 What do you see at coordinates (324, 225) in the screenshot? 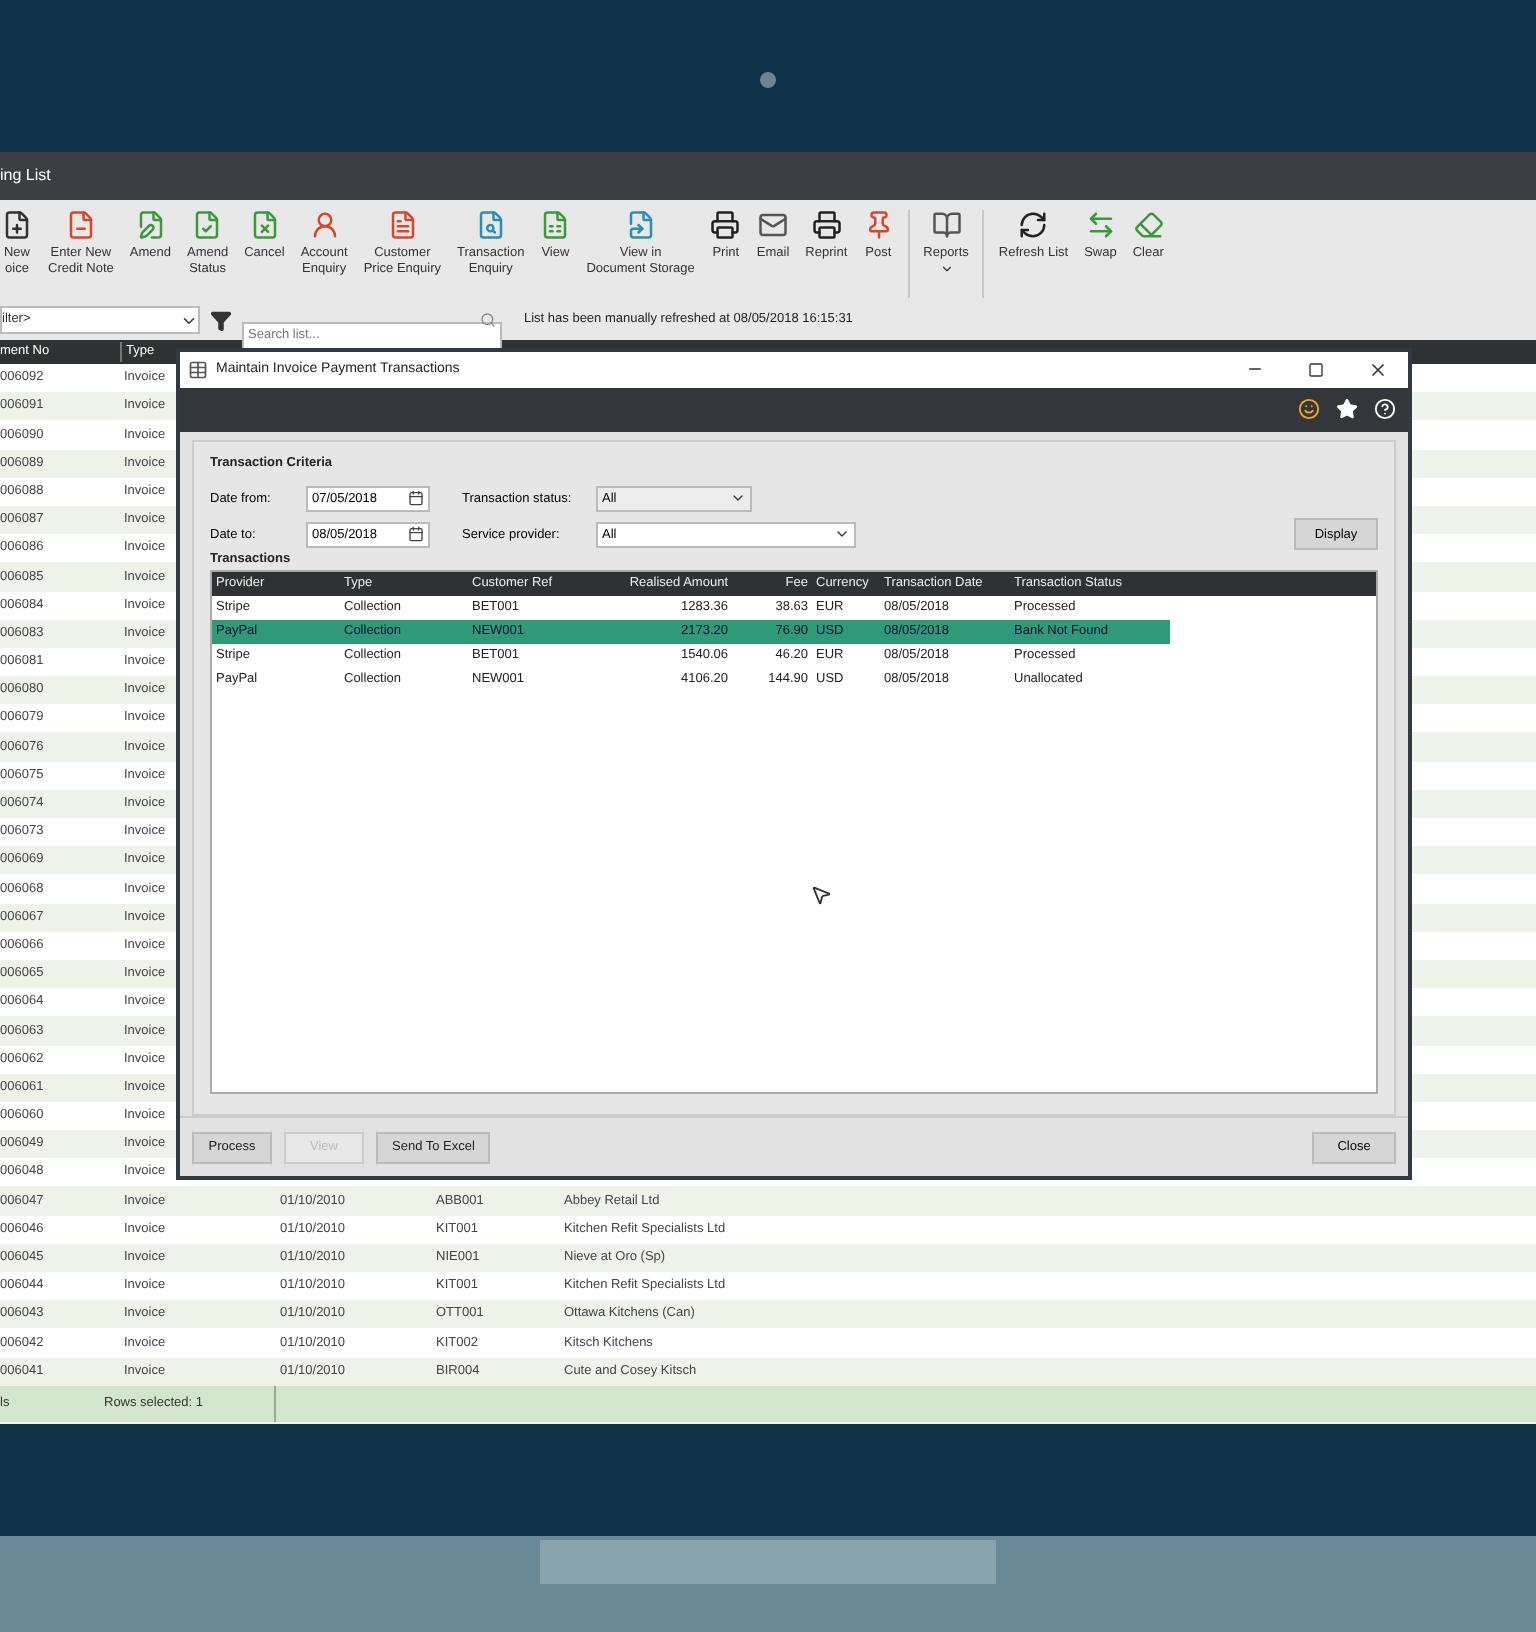
I see `user-icon` at bounding box center [324, 225].